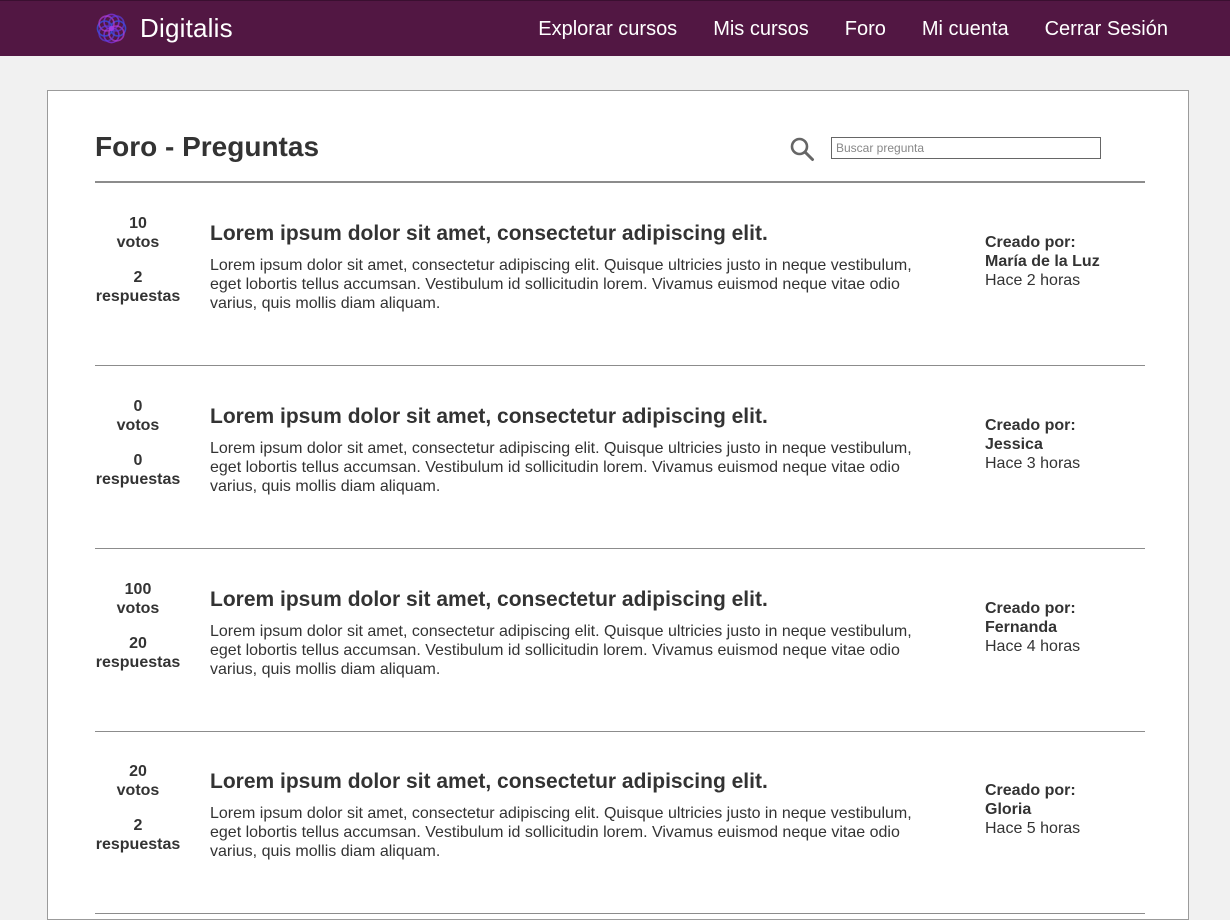 The image size is (1230, 920). What do you see at coordinates (1106, 29) in the screenshot?
I see `nav-cerrar-sesion: Cerrar Sesión` at bounding box center [1106, 29].